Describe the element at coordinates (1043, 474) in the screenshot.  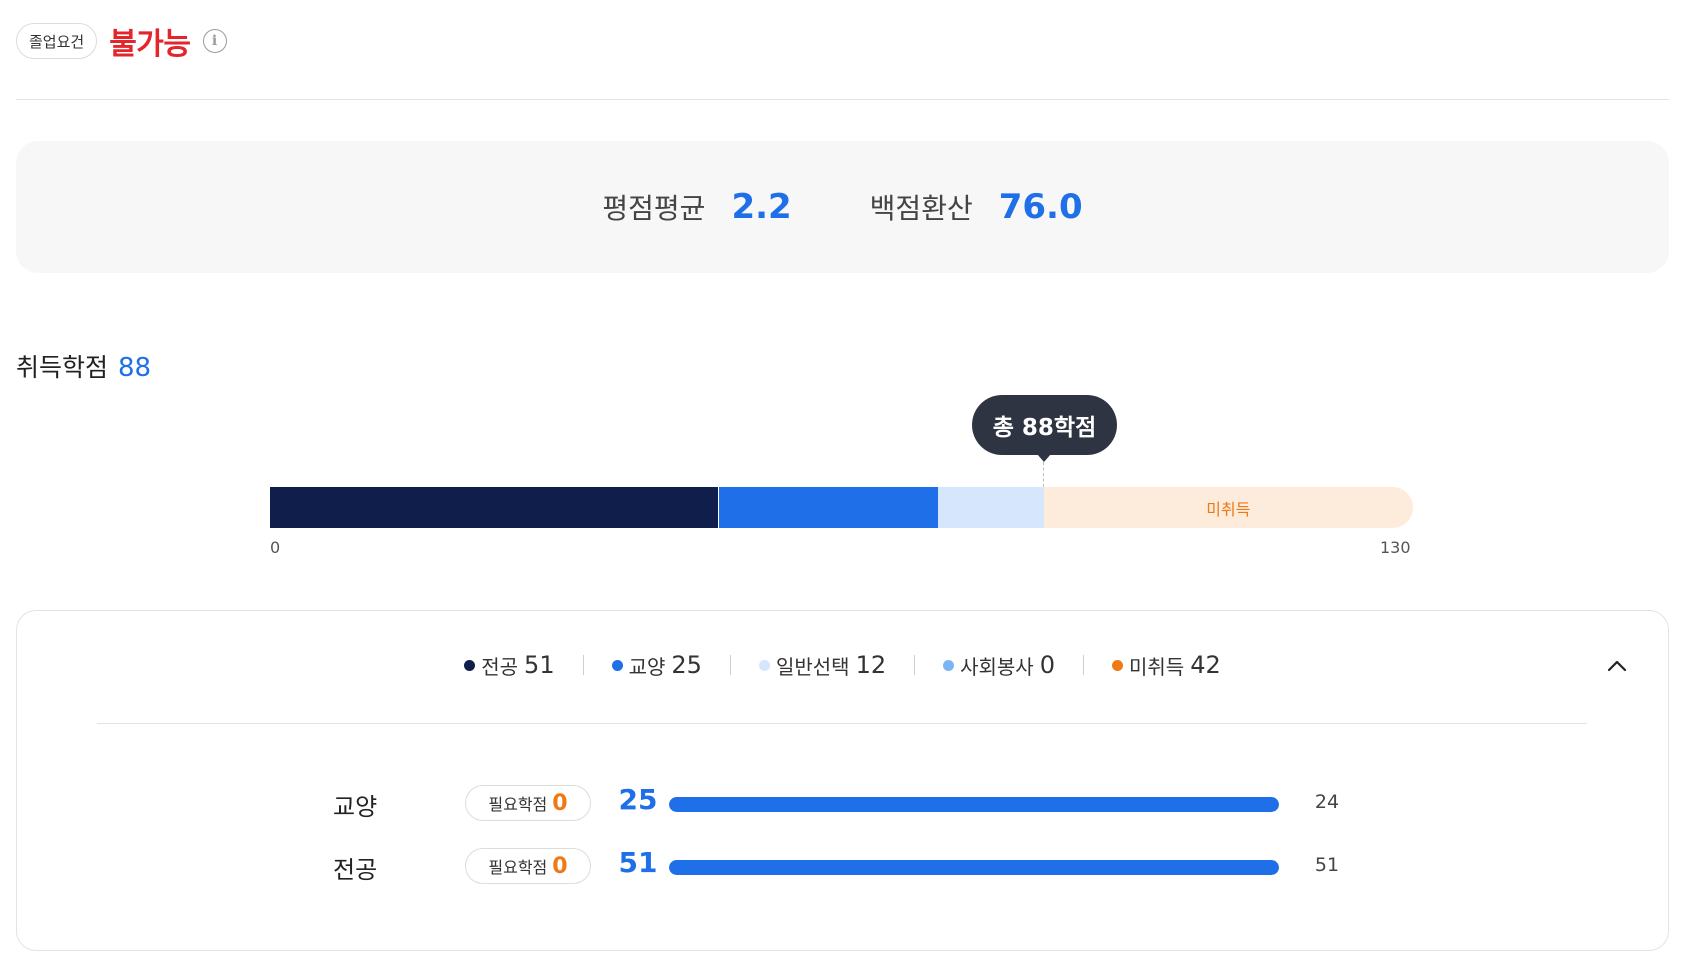
I see `tooltip-marker-line` at that location.